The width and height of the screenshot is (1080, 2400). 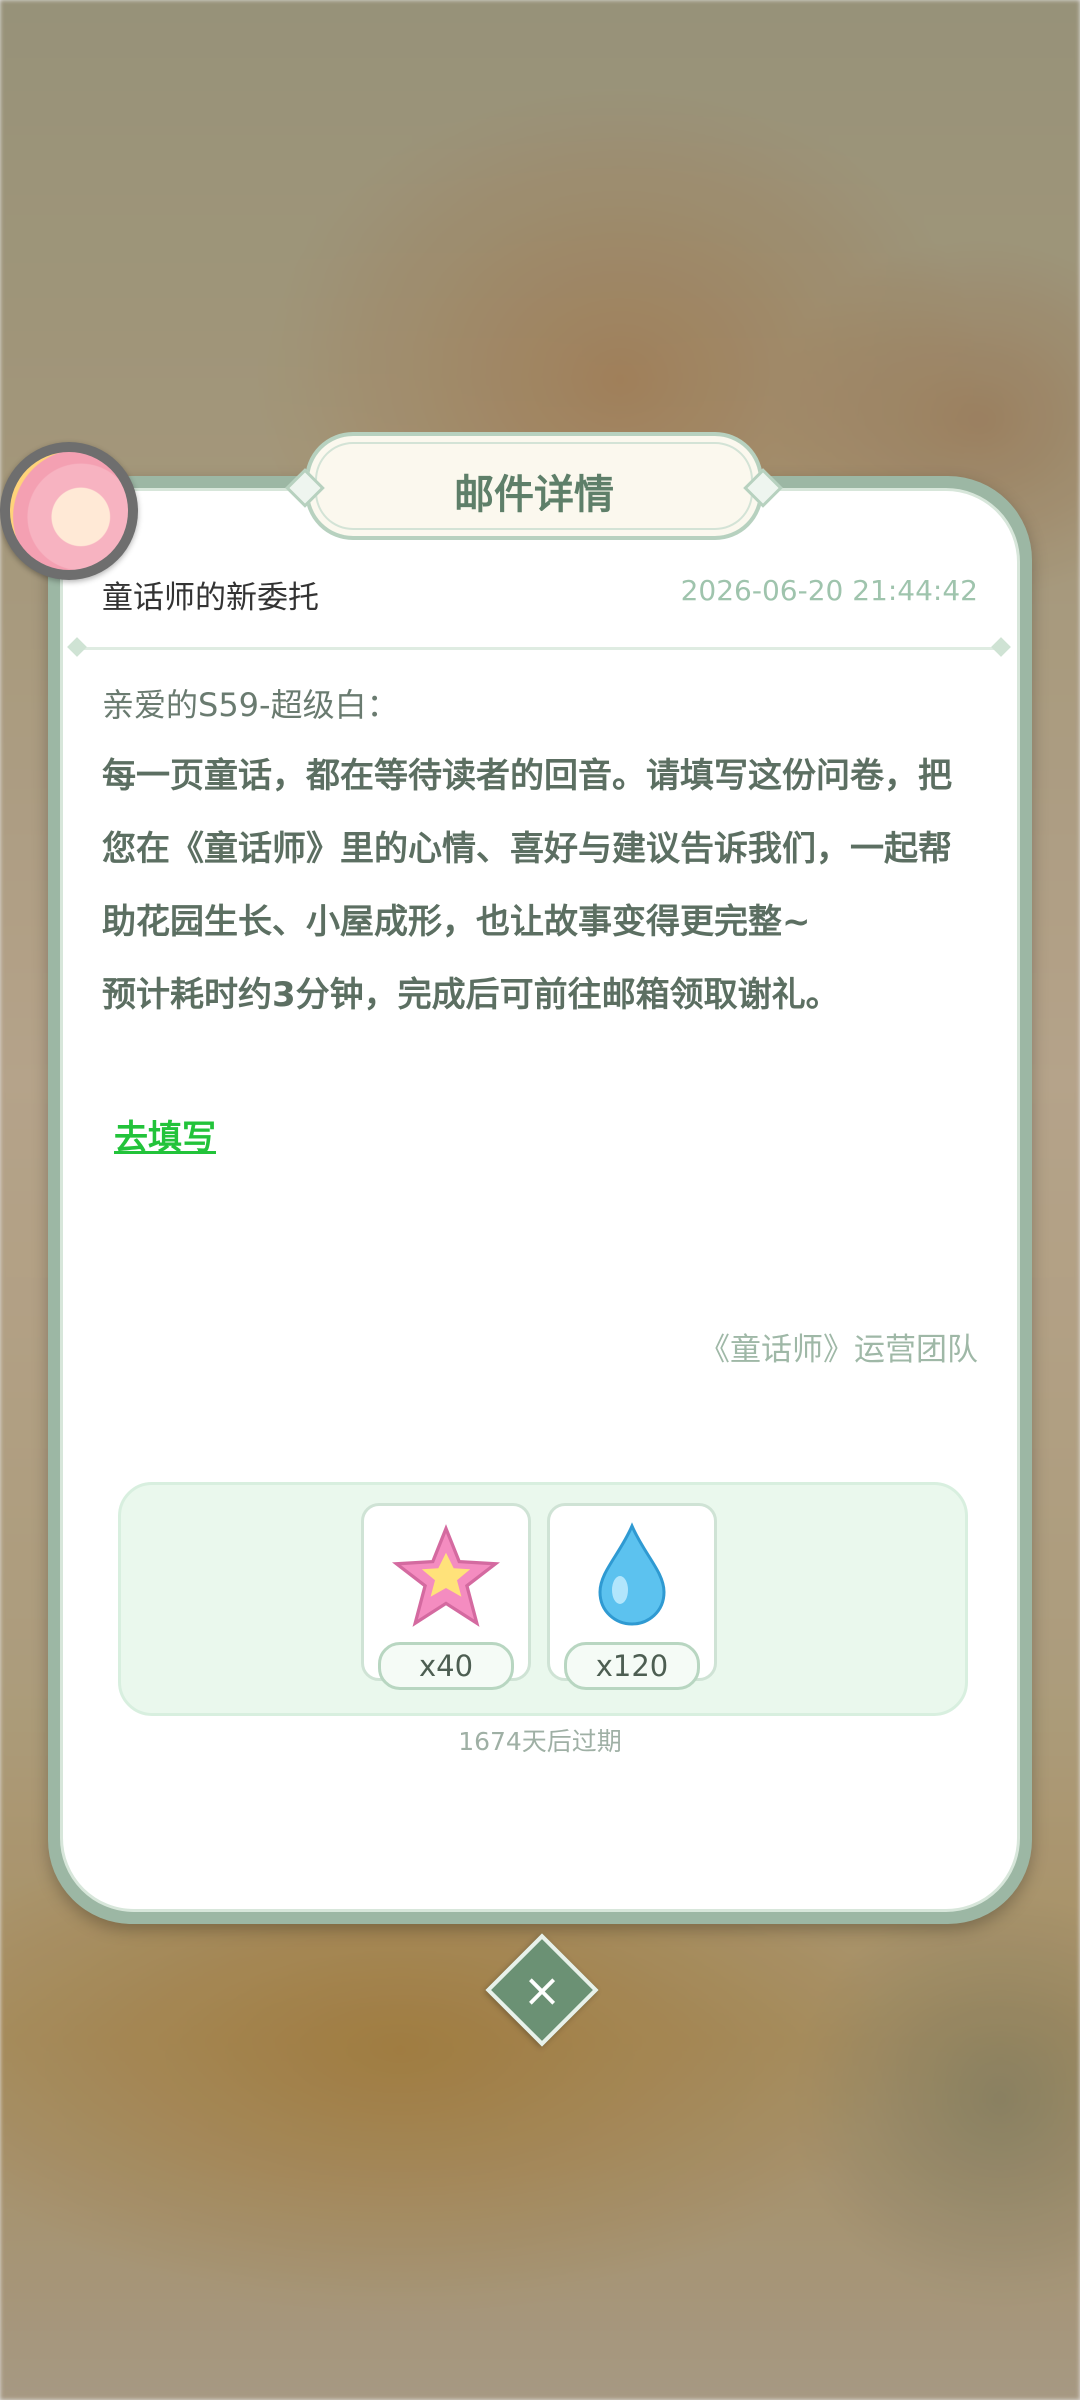 What do you see at coordinates (829, 590) in the screenshot?
I see `mail-timestamp: 2026-06-20 21:44:42` at bounding box center [829, 590].